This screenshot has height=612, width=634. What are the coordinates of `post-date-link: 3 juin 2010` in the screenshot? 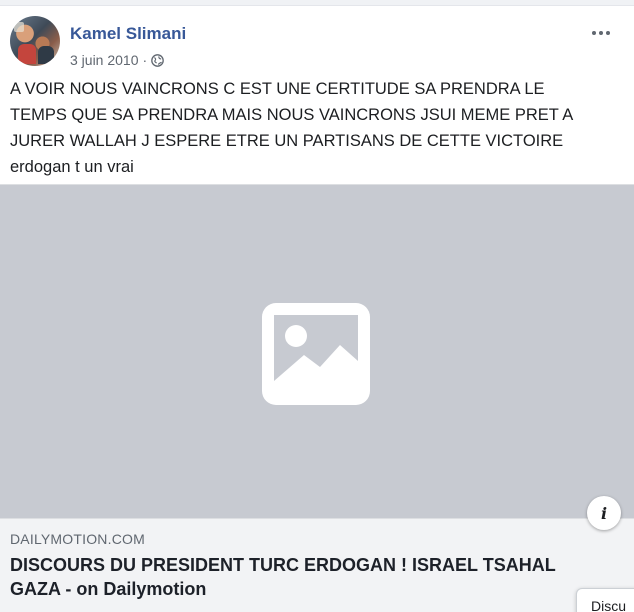 It's located at (104, 60).